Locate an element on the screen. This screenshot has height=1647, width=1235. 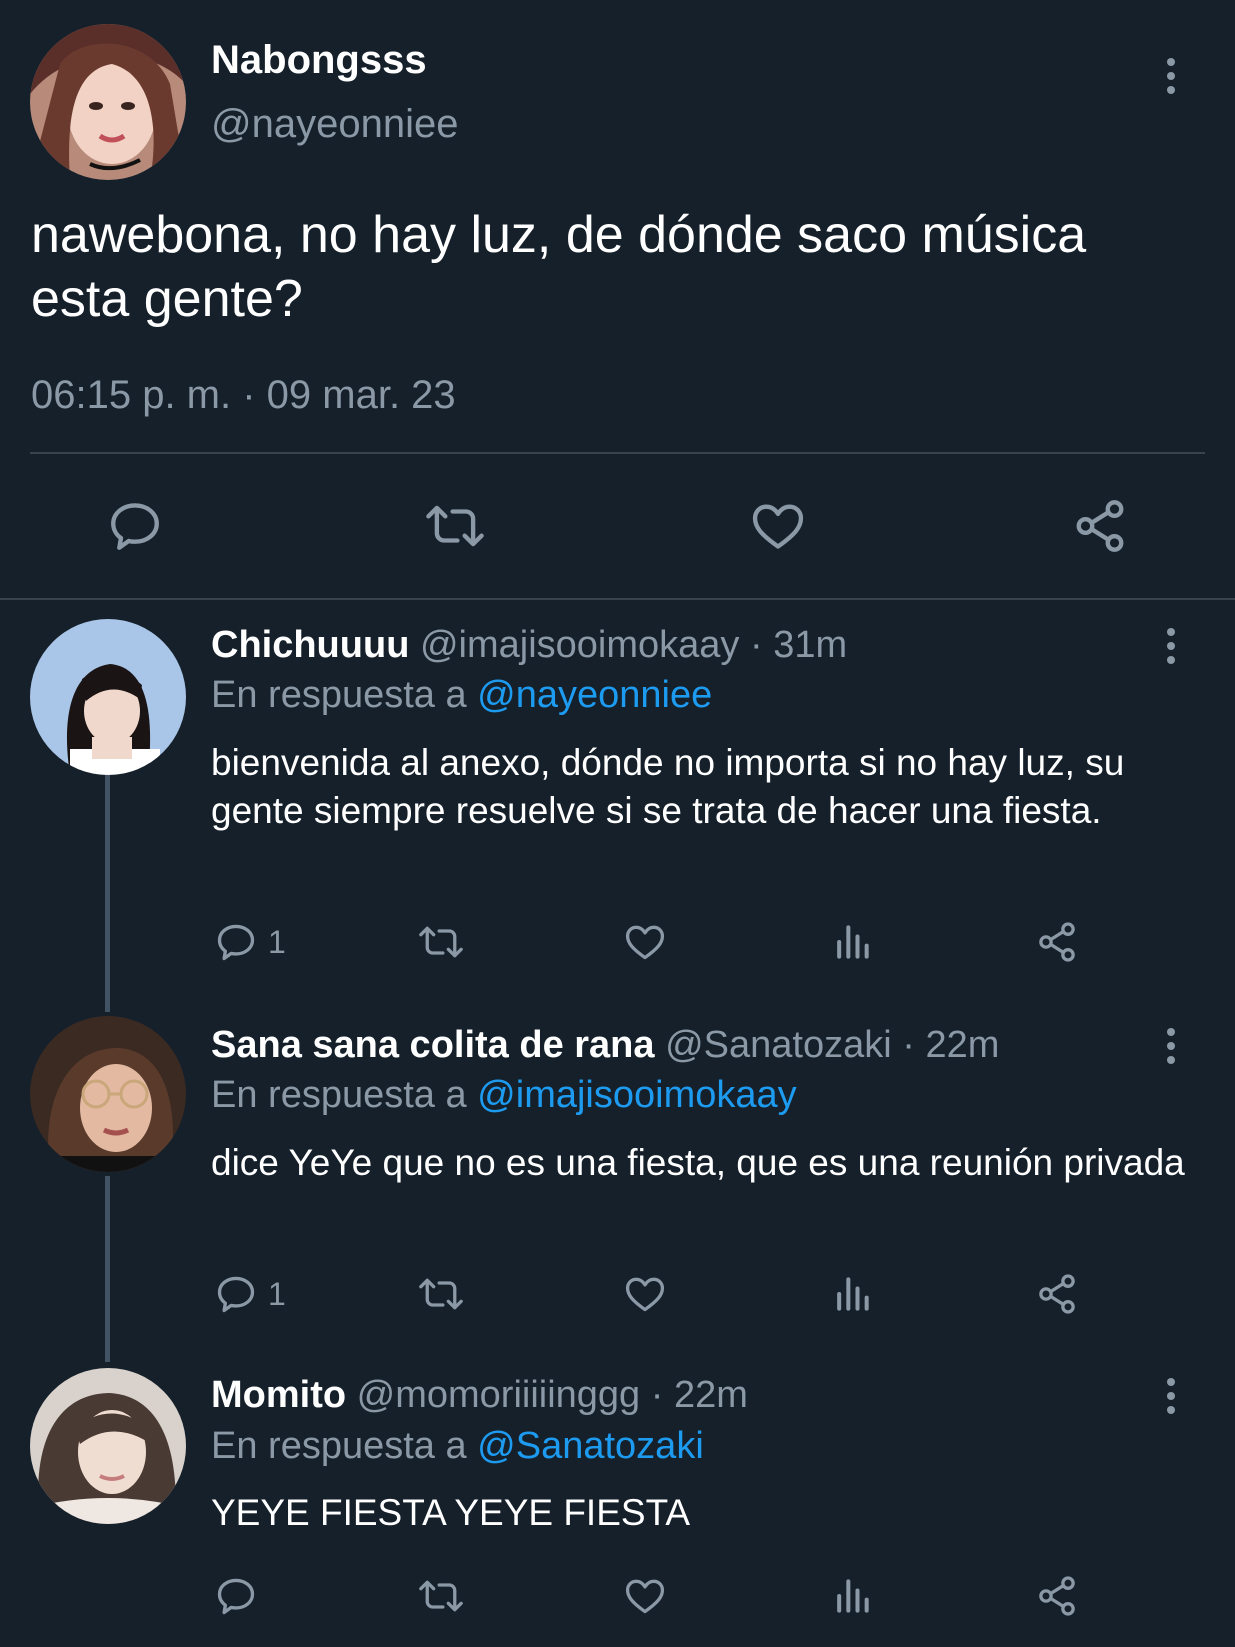
display-name: Nabongsss is located at coordinates (319, 60).